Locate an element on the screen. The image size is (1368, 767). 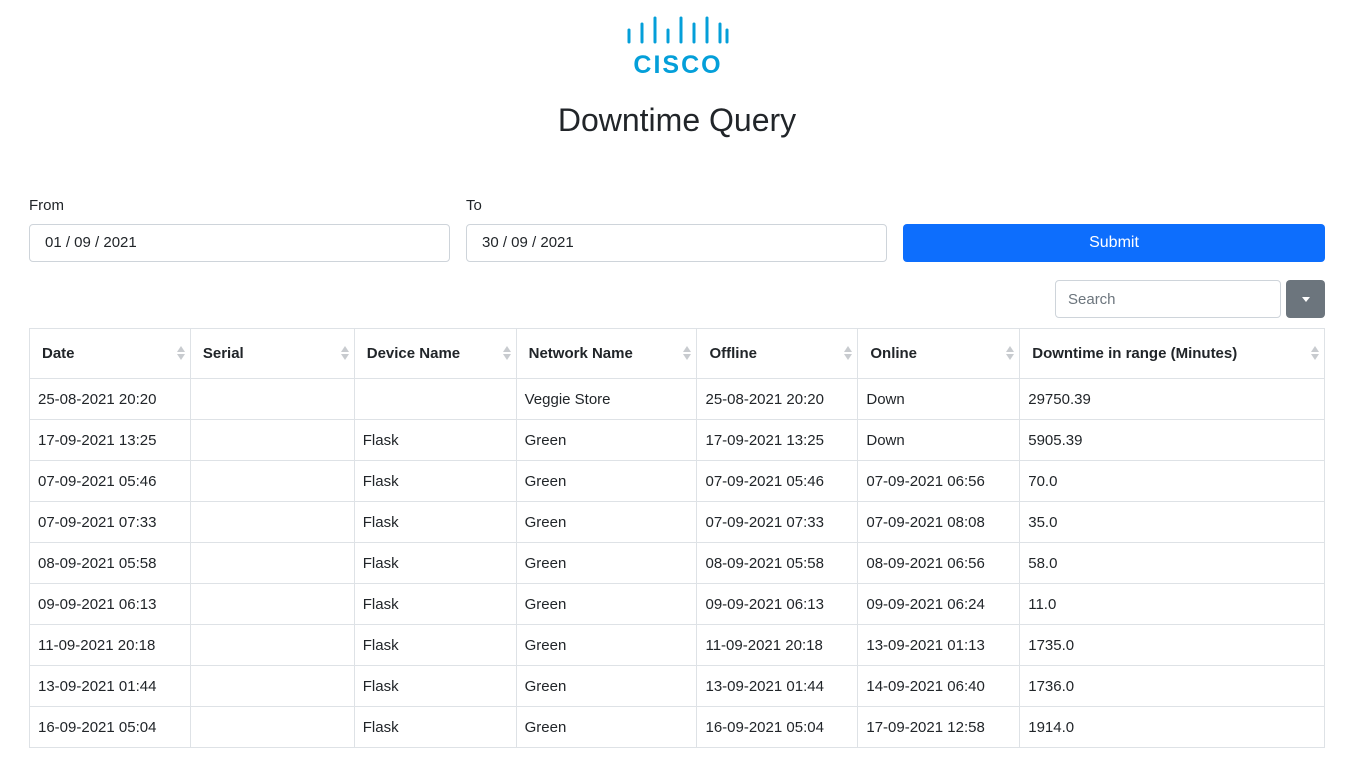
table-cell: 13-09-2021 01:13 is located at coordinates (939, 645).